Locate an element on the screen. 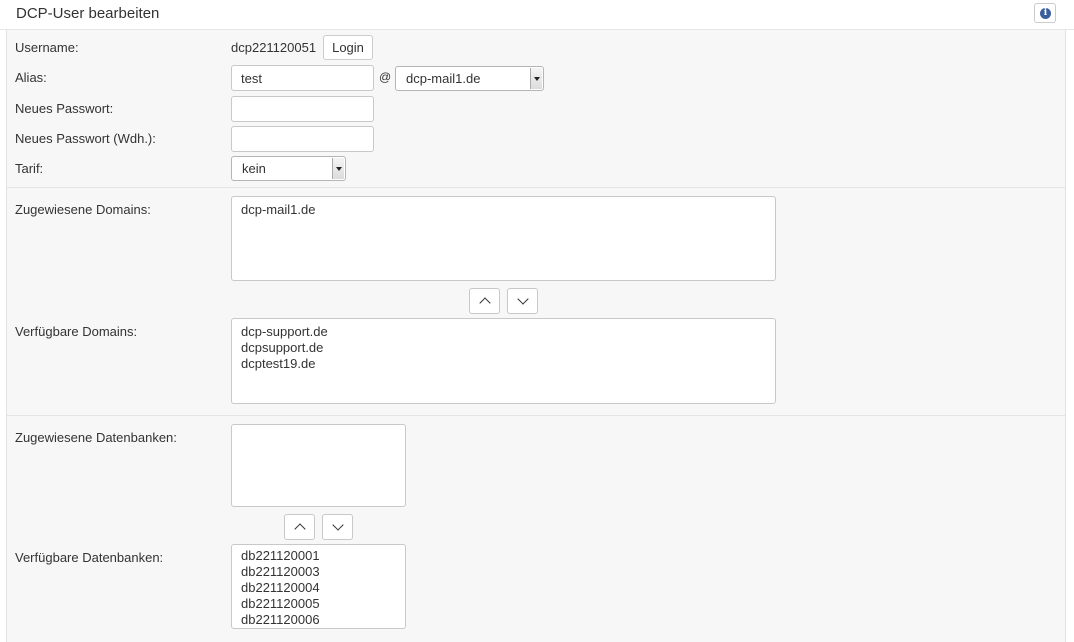 Image resolution: width=1074 pixels, height=642 pixels. panel-header: DCP-User bearbeiten i is located at coordinates (537, 15).